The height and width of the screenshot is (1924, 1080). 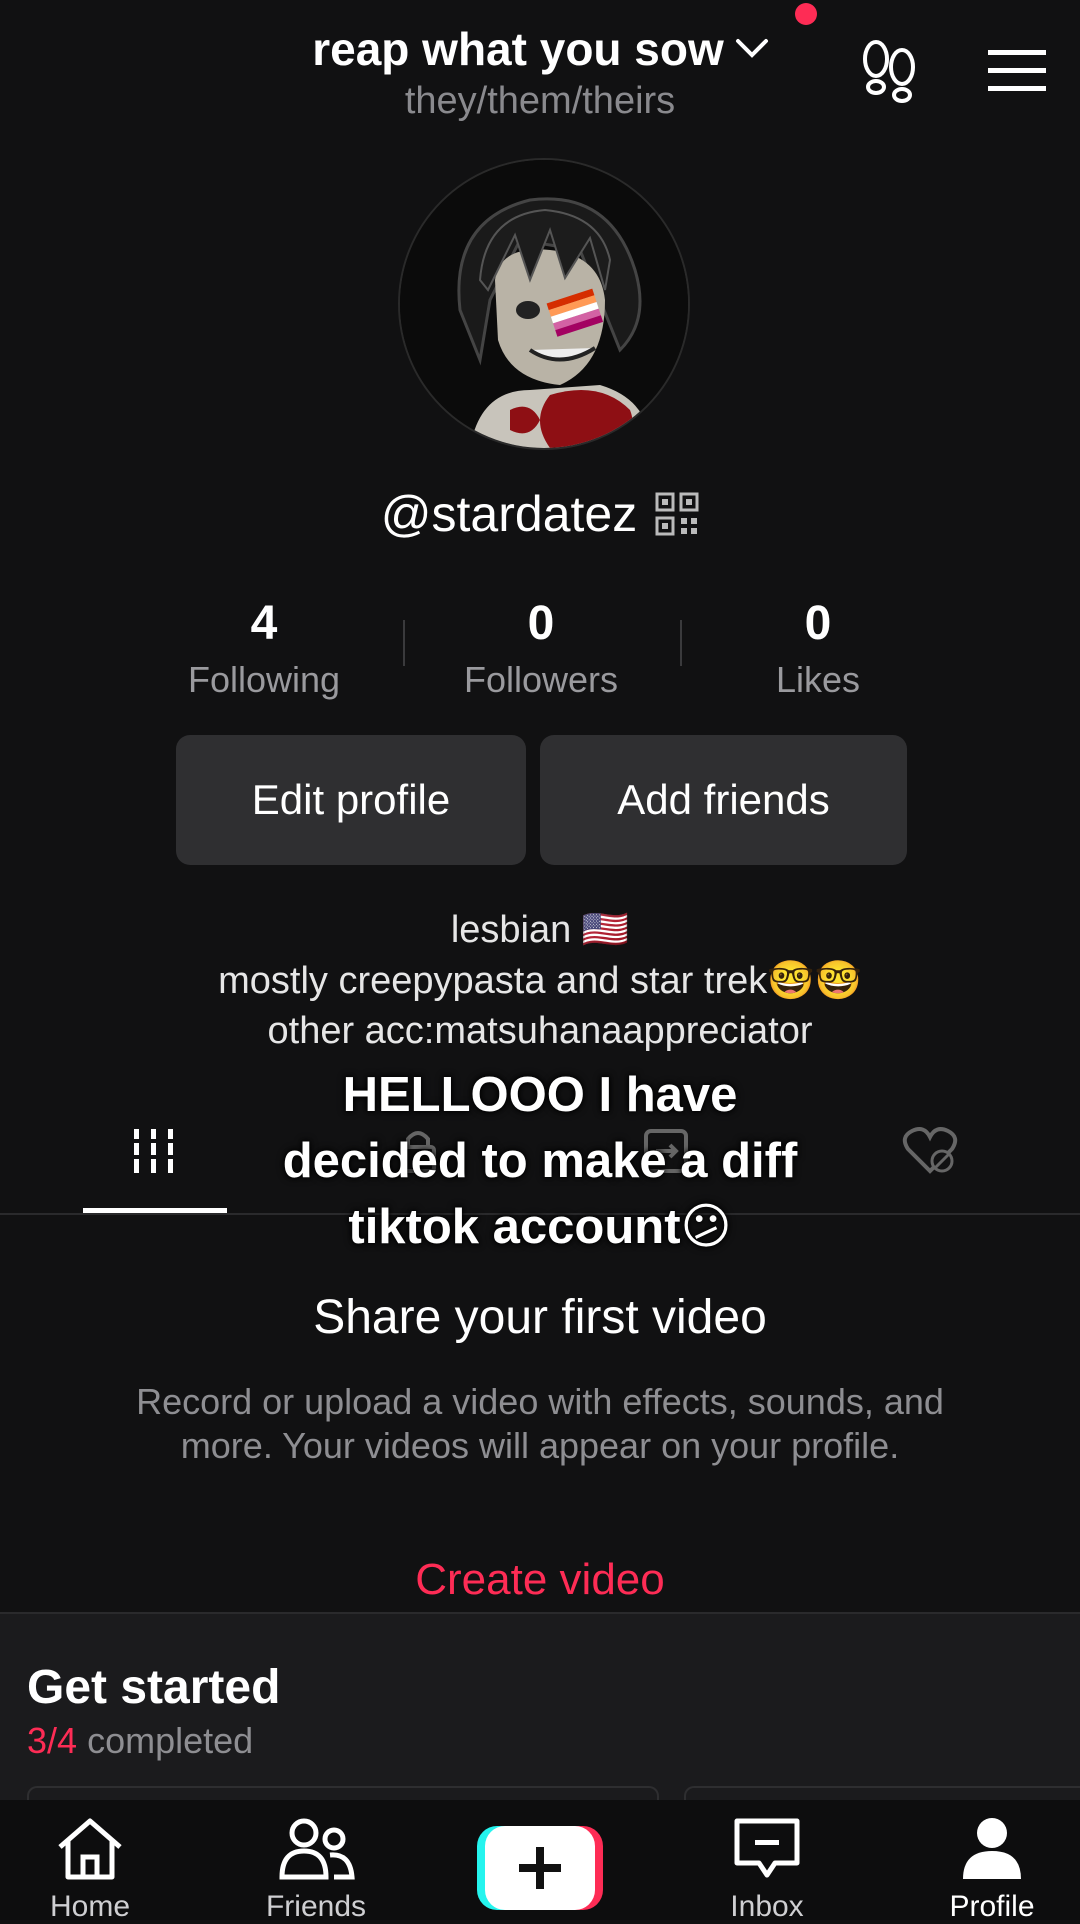 I want to click on create-video-button: Create video, so click(x=540, y=1580).